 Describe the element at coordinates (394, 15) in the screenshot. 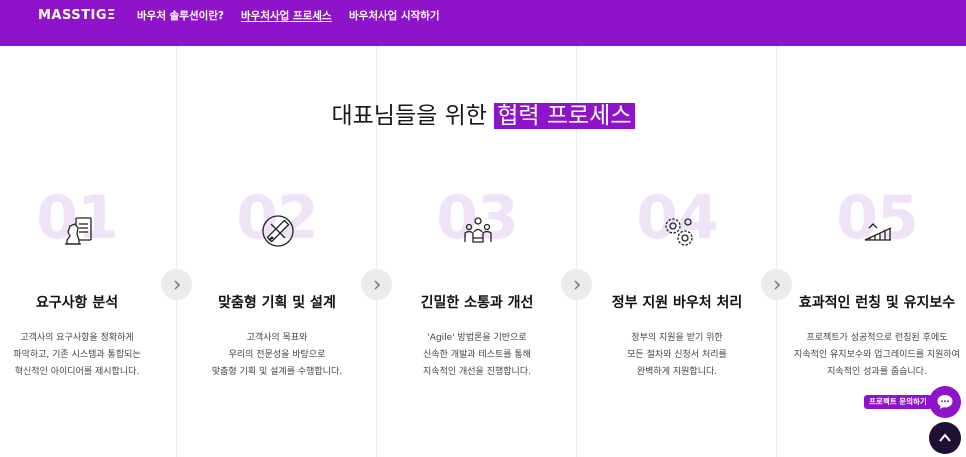

I see `nav-link-voucher-start: 바우처사업 시작하기` at that location.